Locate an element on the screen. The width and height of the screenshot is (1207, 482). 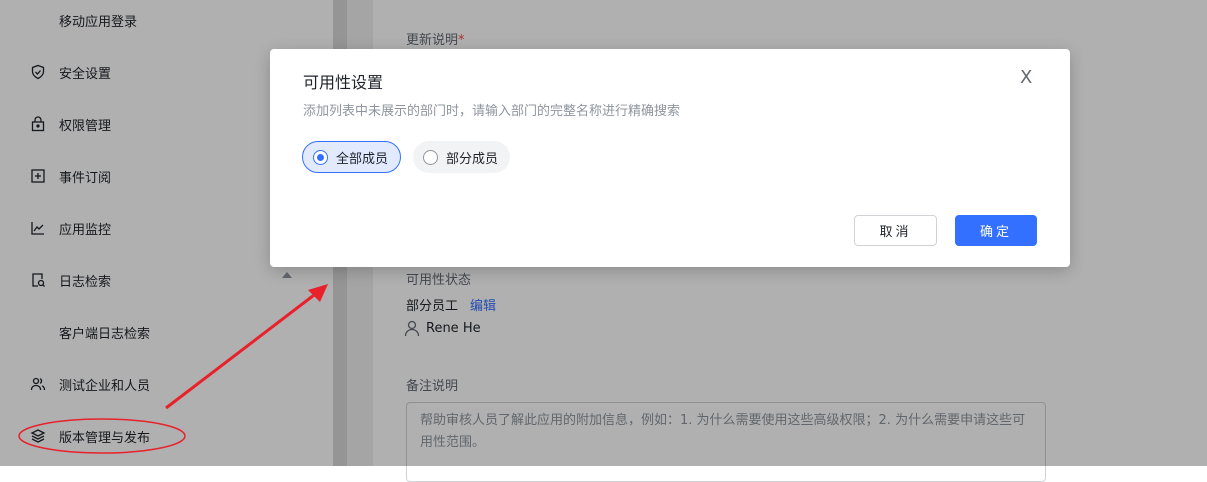
annotation-arrow is located at coordinates (242, 350).